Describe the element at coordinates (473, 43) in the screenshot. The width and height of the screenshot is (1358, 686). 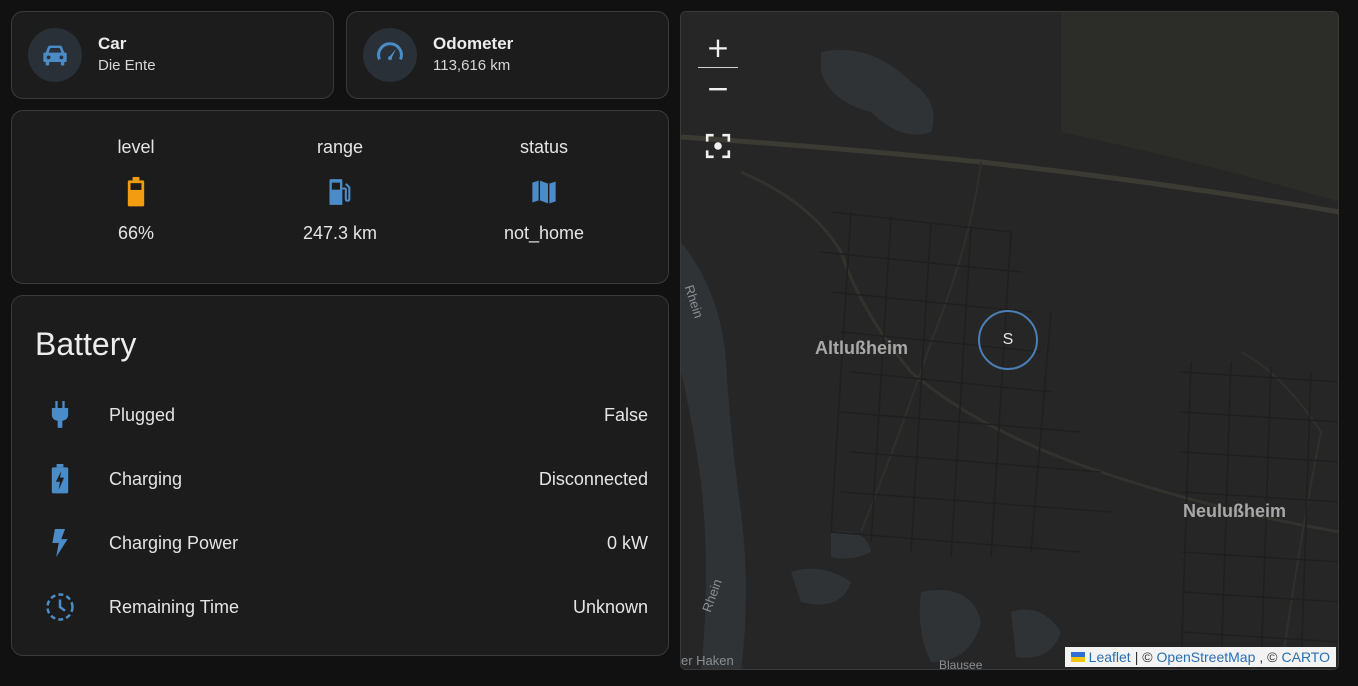
I see `odometer-name: Odometer` at that location.